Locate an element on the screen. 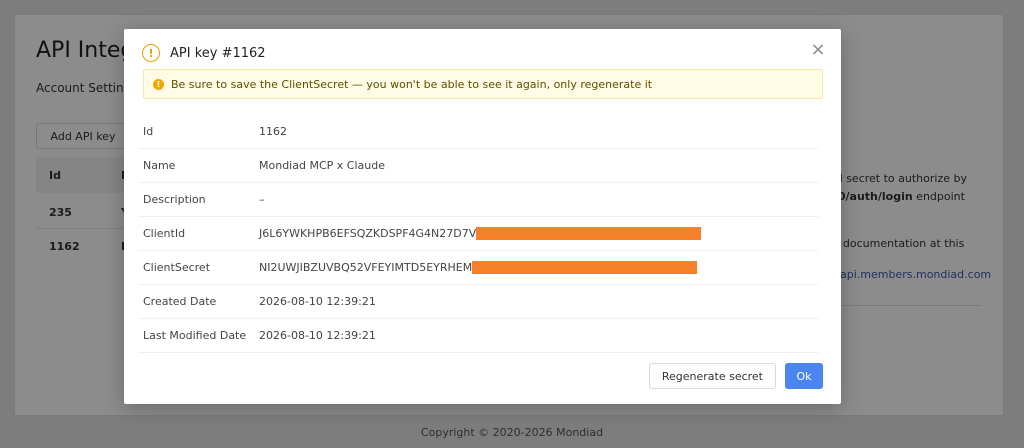 Image resolution: width=1024 pixels, height=448 pixels. detail-row-name: Name Mondiad MCP x Claude is located at coordinates (478, 166).